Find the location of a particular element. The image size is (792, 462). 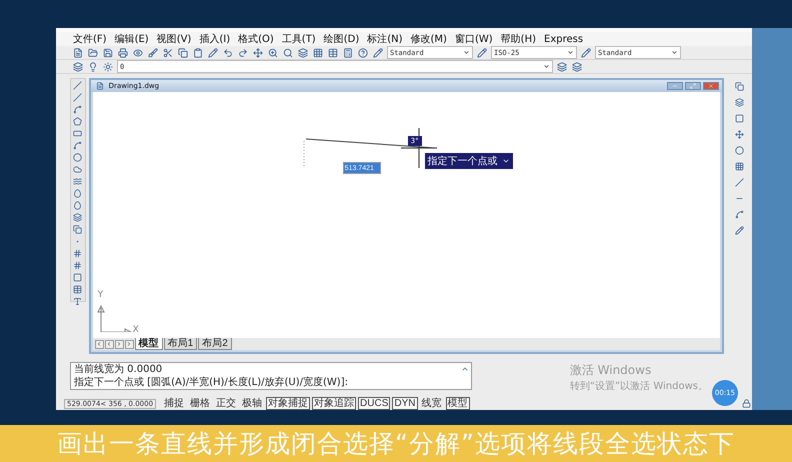

crosshair-cursor is located at coordinates (419, 148).